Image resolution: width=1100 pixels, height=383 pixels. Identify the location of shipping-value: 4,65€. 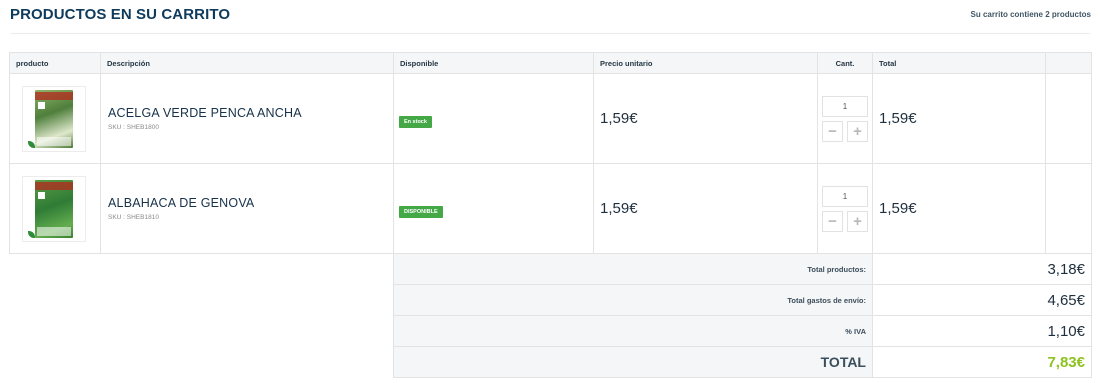
(982, 300).